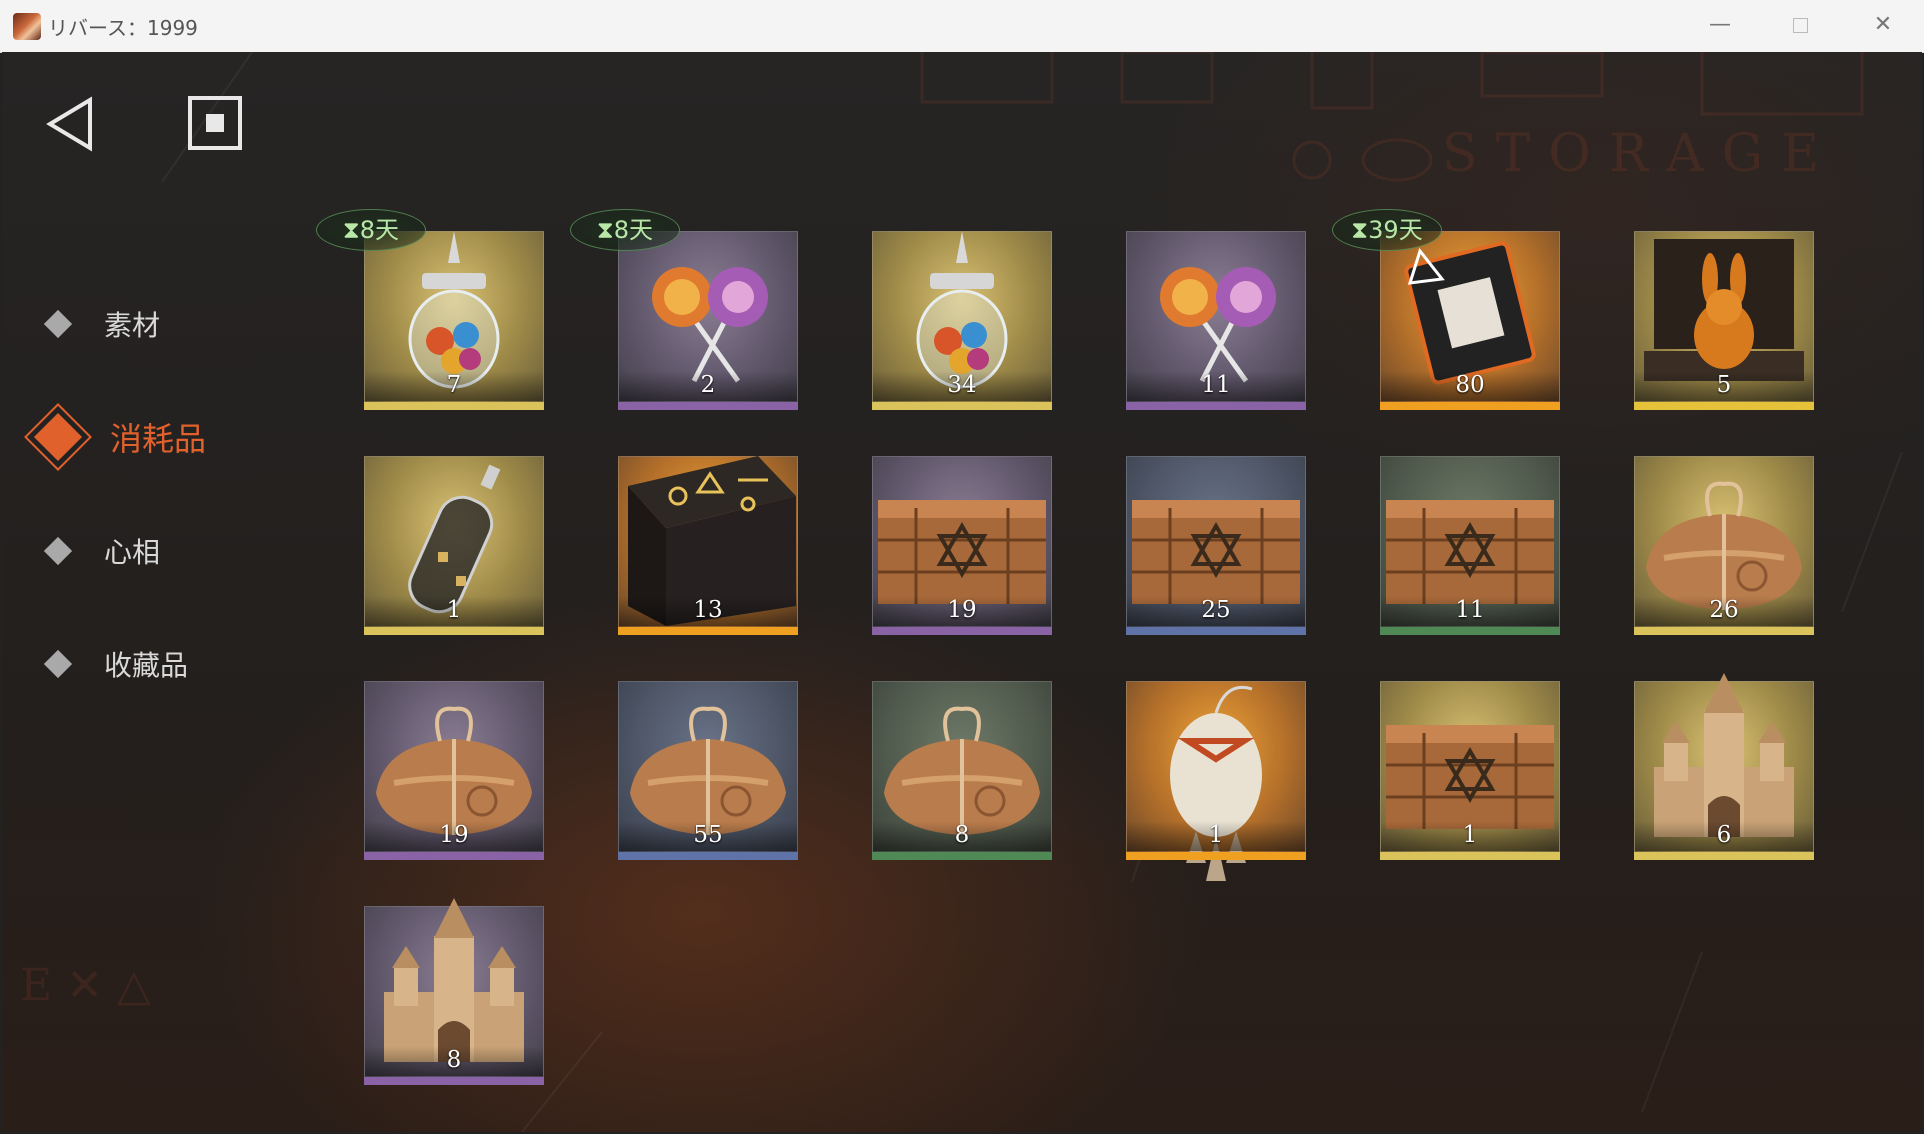 The height and width of the screenshot is (1134, 1924). Describe the element at coordinates (58, 437) in the screenshot. I see `diamond-selected-icon` at that location.